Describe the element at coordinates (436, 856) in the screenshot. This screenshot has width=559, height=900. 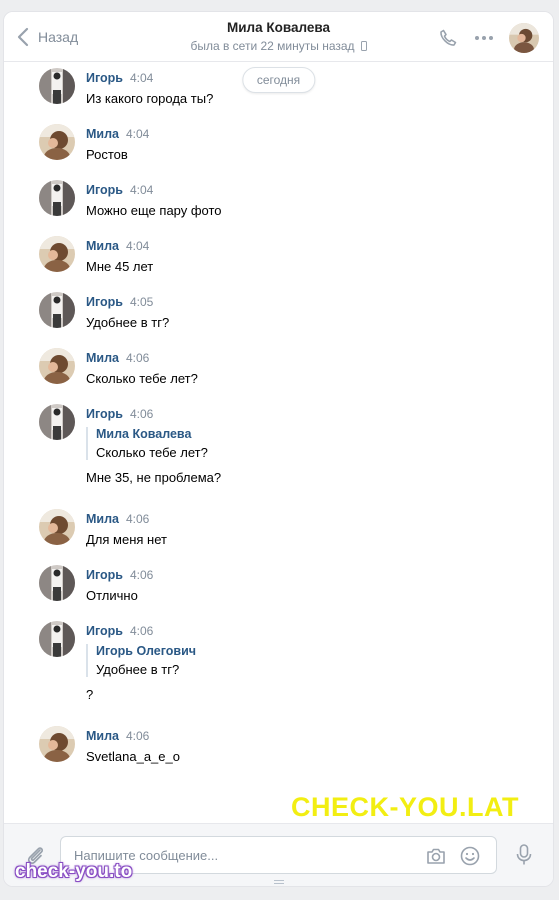
I see `camera-icon` at that location.